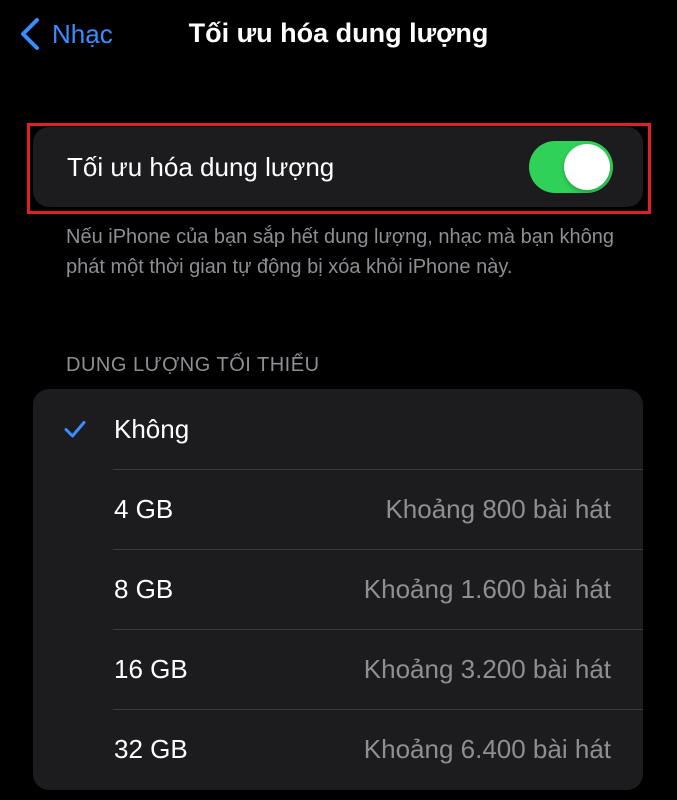 The height and width of the screenshot is (800, 677). What do you see at coordinates (338, 509) in the screenshot?
I see `option-4gb: 4 GB Khoảng 800 bài hát` at bounding box center [338, 509].